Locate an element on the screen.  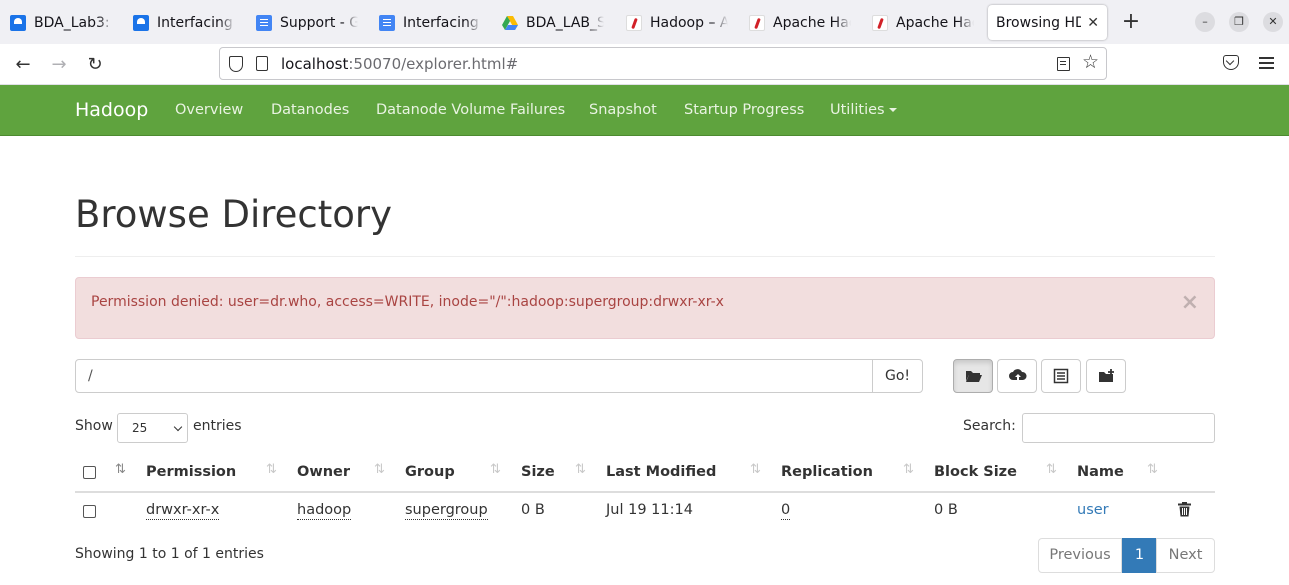
directory-path-input: / is located at coordinates (474, 376).